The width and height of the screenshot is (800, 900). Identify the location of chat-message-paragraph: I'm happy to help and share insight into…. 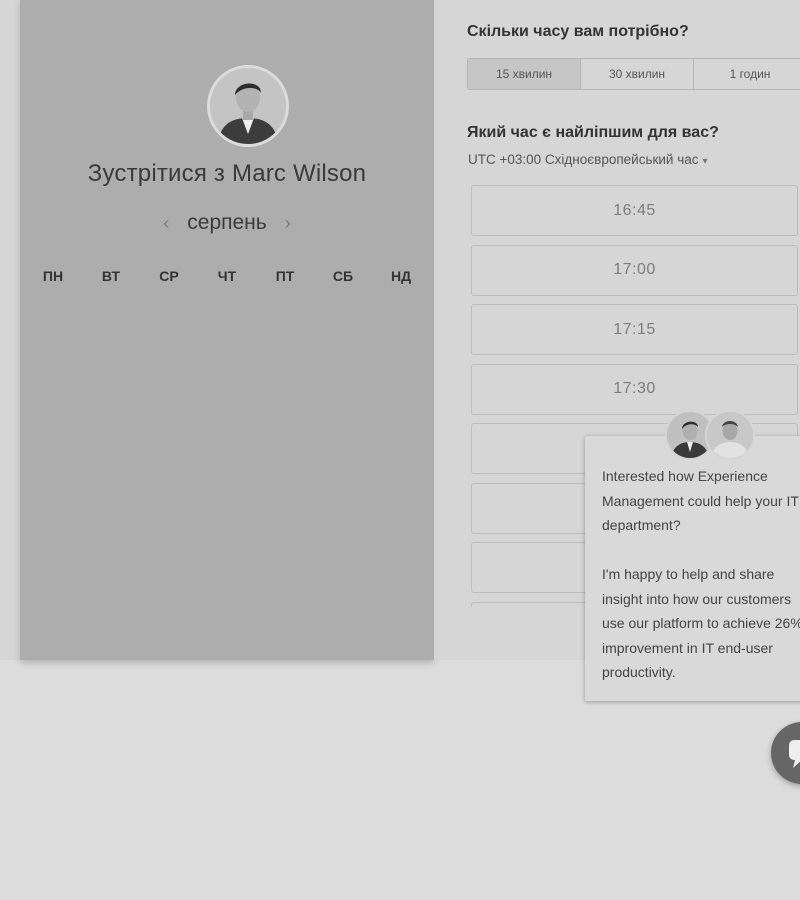
(701, 623).